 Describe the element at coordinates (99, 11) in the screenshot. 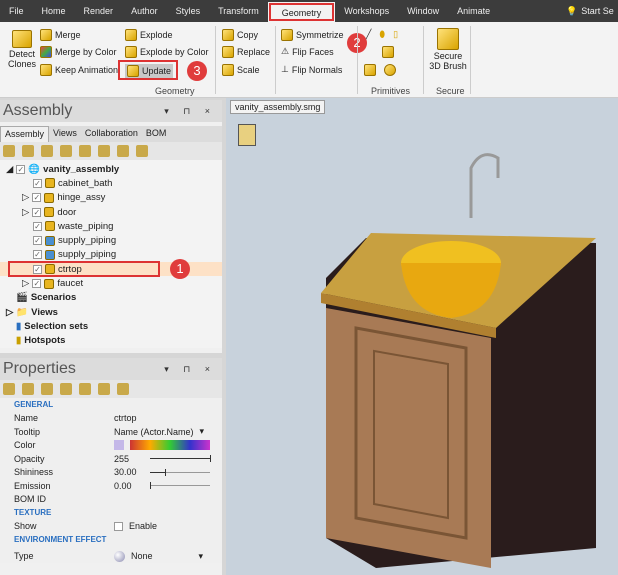

I see `tab-render: Render` at that location.